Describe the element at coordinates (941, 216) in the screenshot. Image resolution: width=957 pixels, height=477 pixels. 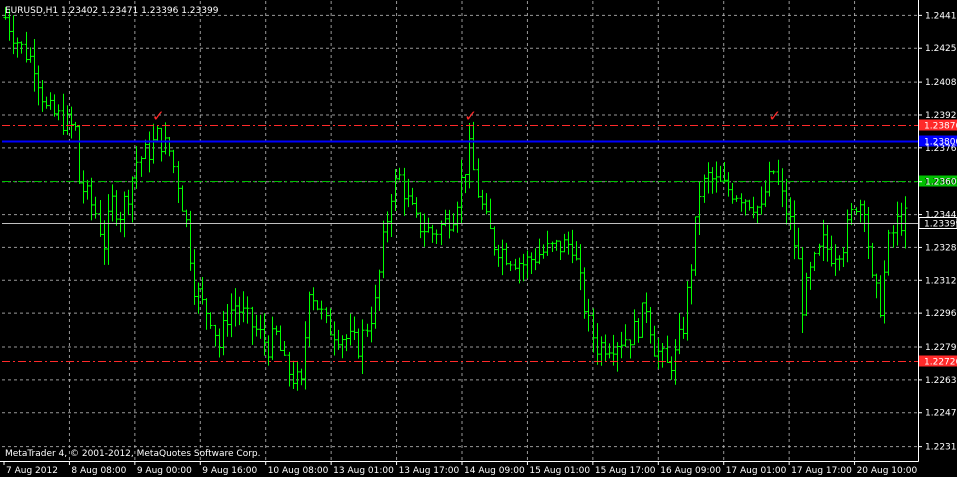
I see `y-tick-label: 1.23440` at that location.